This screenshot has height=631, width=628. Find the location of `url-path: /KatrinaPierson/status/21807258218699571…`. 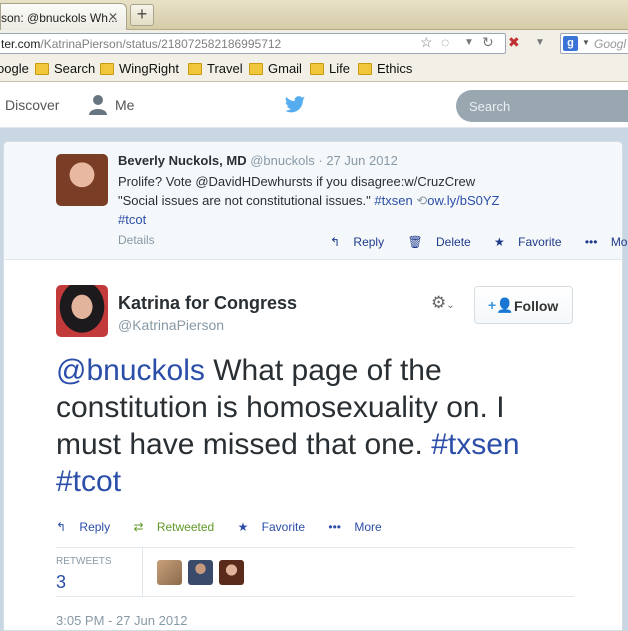

url-path: /KatrinaPierson/status/21807258218699571… is located at coordinates (161, 44).